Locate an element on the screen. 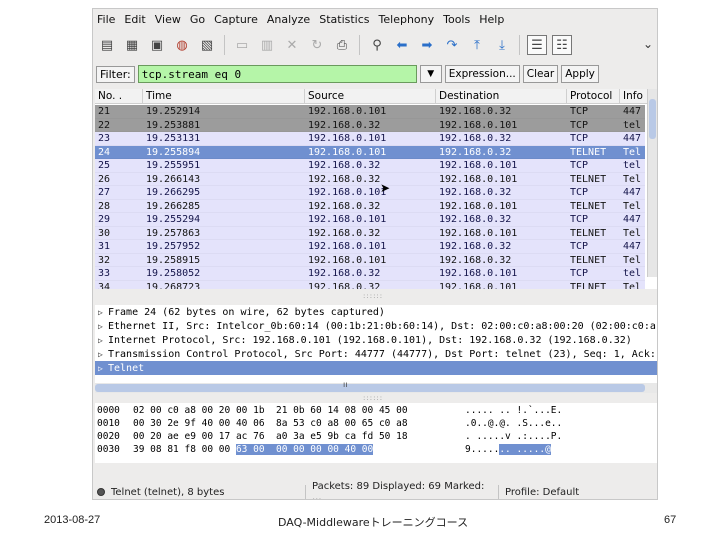  status-separator is located at coordinates (305, 492).